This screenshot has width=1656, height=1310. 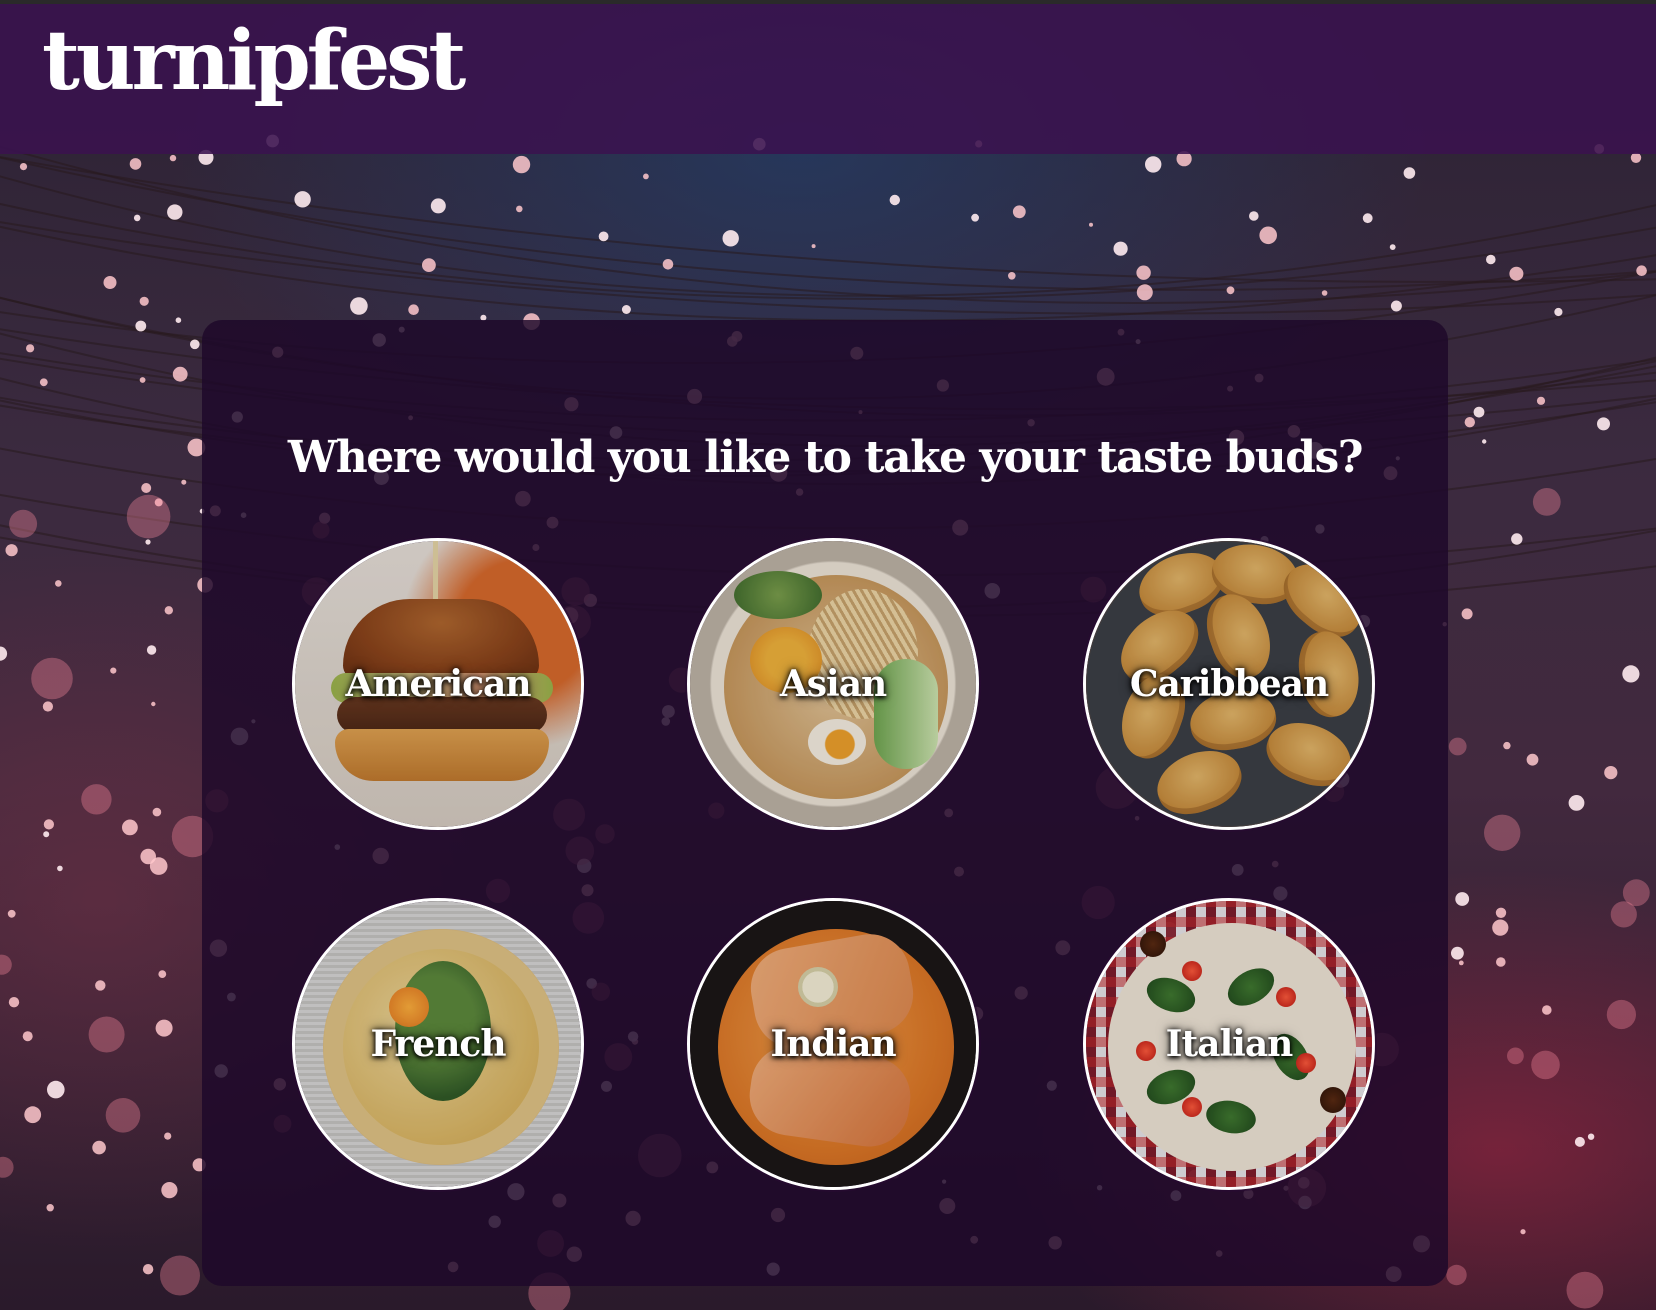 I want to click on cuisine-option-label: Italian, so click(x=1229, y=1044).